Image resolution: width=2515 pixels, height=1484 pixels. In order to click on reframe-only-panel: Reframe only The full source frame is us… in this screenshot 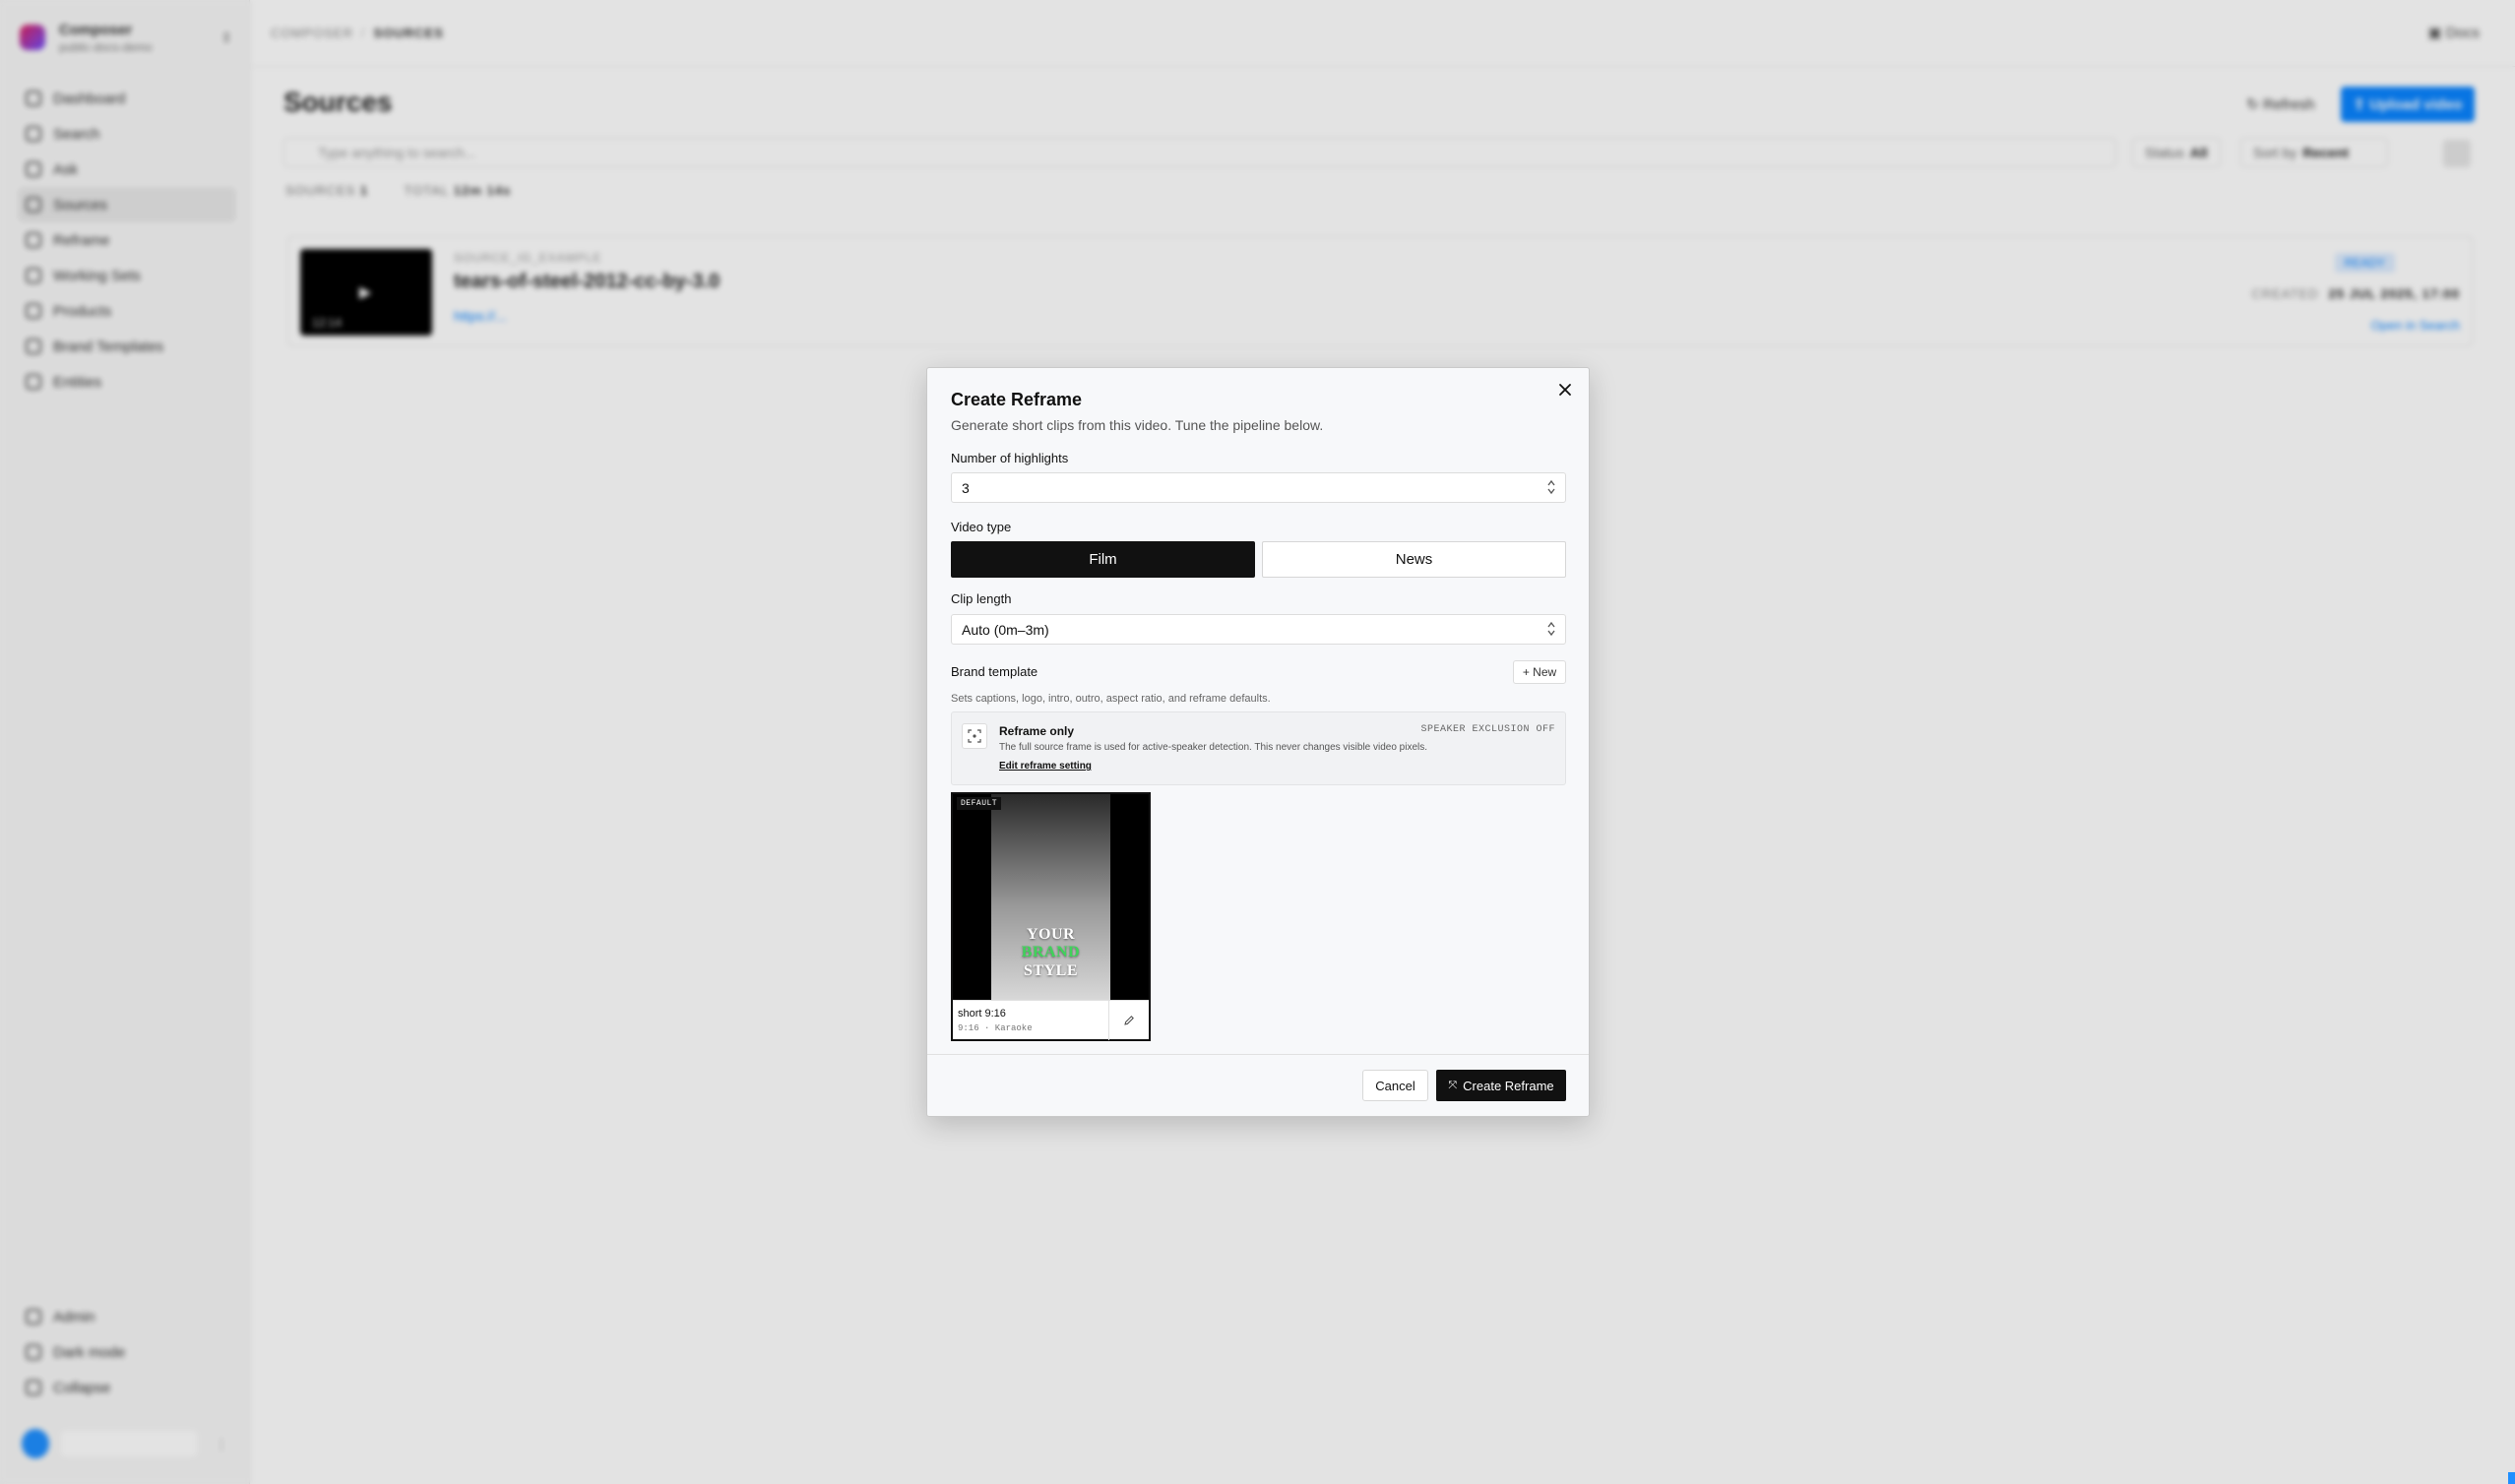, I will do `click(1258, 748)`.